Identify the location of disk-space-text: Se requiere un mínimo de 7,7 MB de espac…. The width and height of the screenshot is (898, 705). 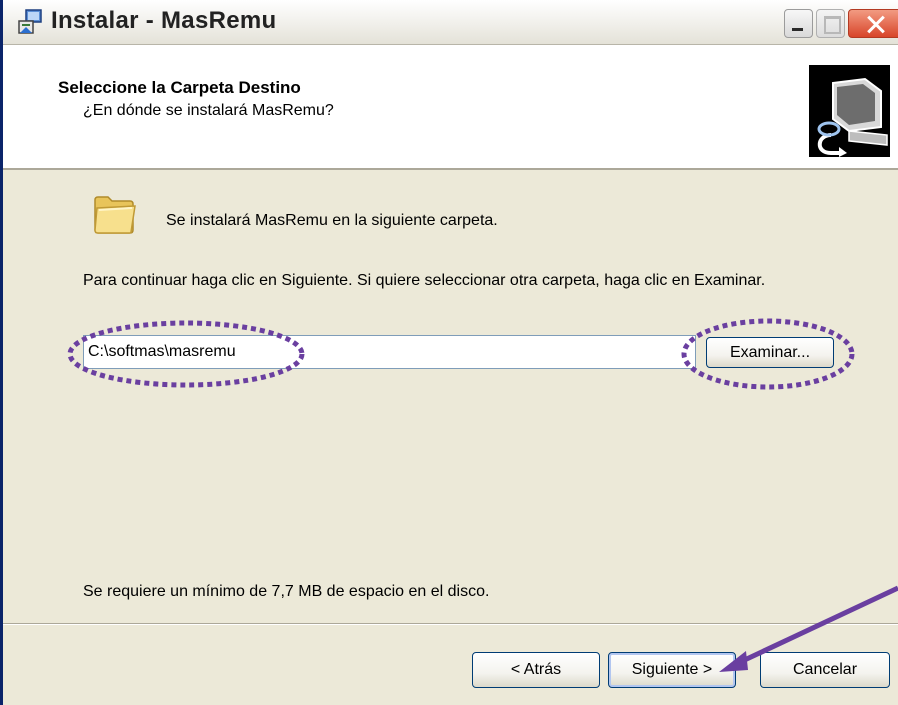
(286, 591).